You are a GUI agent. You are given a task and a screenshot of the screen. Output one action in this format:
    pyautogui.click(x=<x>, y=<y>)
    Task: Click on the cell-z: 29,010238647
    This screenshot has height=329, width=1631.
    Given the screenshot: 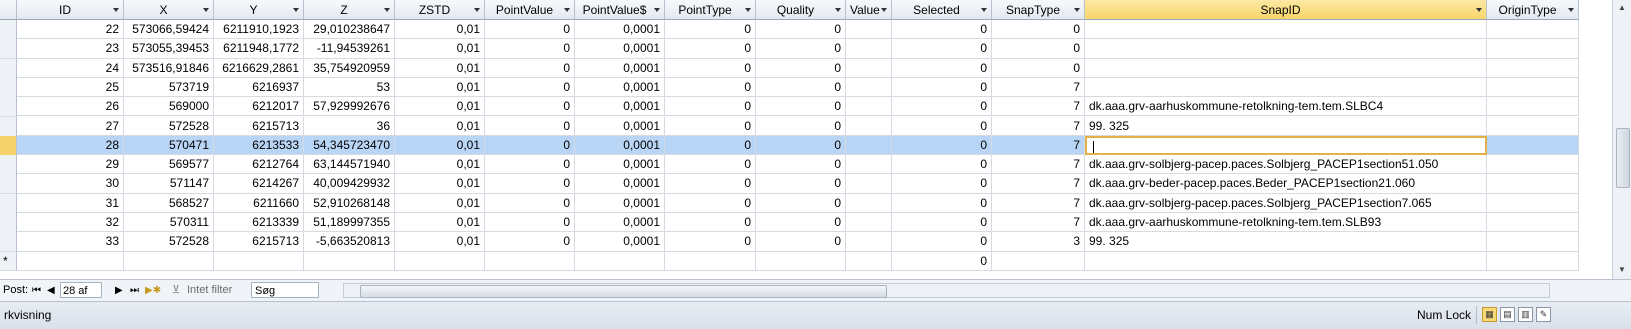 What is the action you would take?
    pyautogui.click(x=349, y=30)
    